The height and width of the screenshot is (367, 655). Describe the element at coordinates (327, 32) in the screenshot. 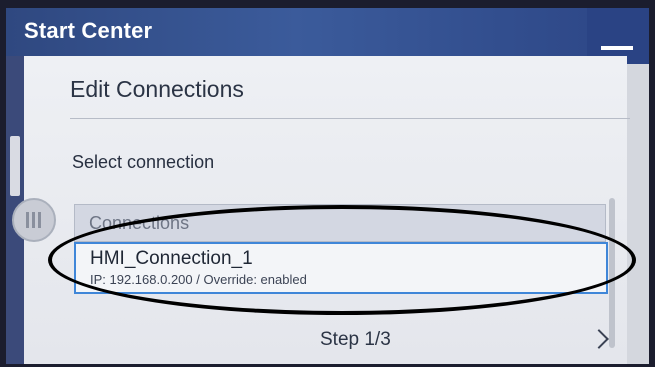

I see `title-bar: Start Center` at that location.